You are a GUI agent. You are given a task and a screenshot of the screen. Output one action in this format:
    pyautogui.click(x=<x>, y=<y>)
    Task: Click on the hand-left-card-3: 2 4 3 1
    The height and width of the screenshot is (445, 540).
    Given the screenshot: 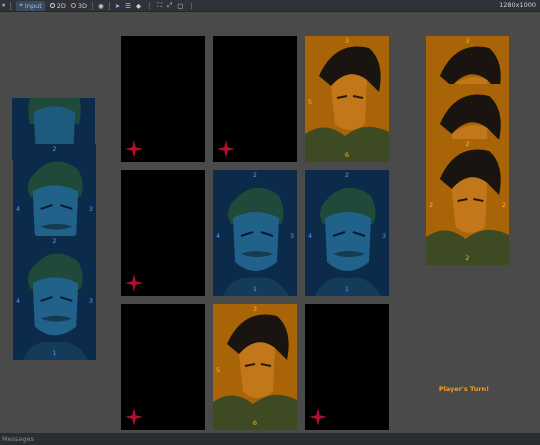 What is the action you would take?
    pyautogui.click(x=54, y=298)
    